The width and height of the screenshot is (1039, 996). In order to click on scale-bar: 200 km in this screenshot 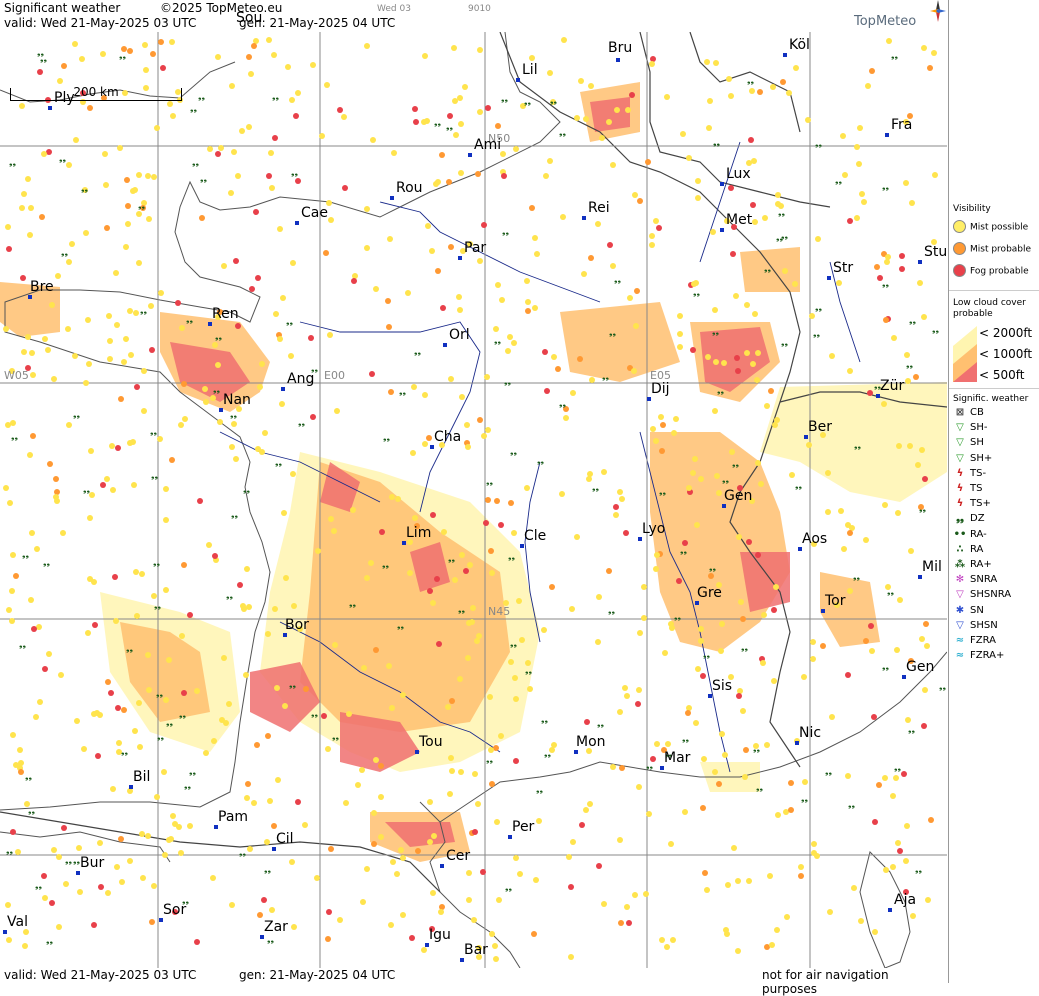, I will do `click(96, 93)`.